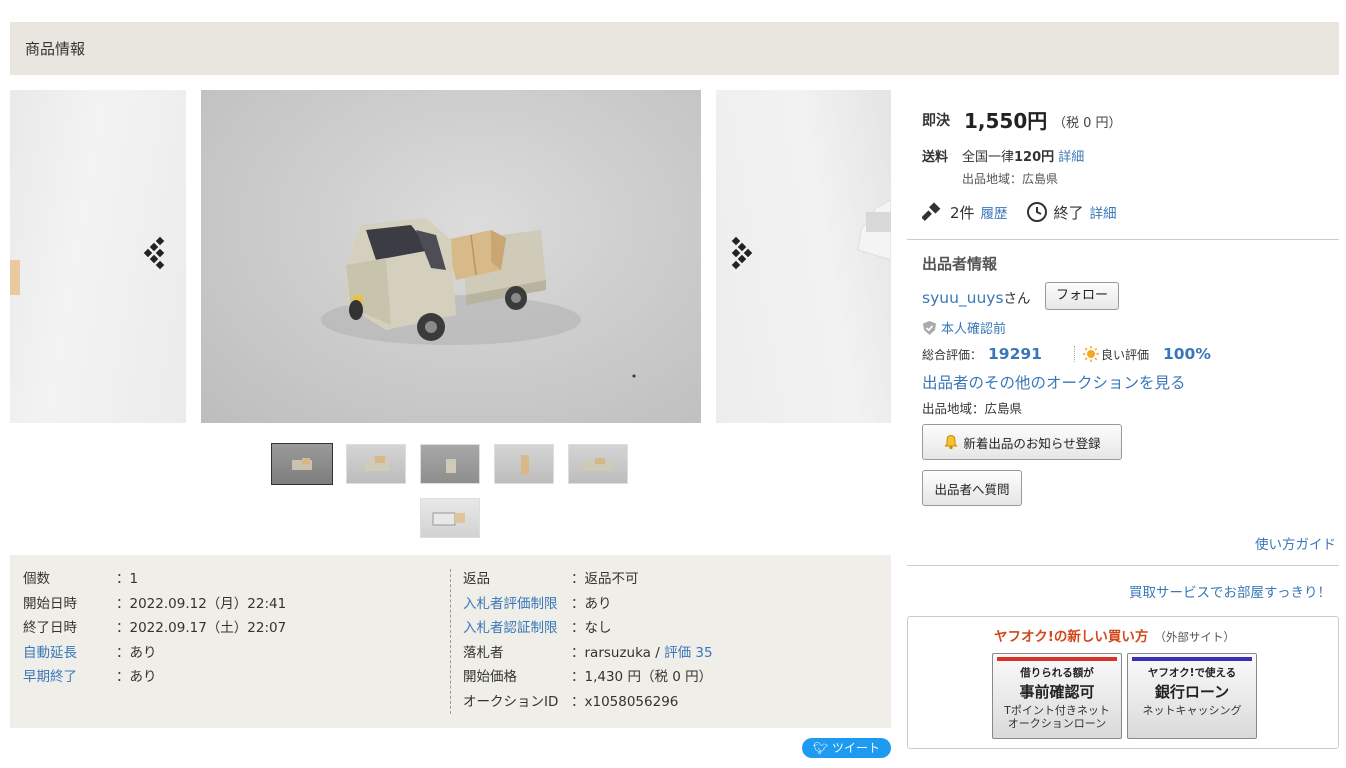 The width and height of the screenshot is (1346, 768). I want to click on details-divider, so click(450, 641).